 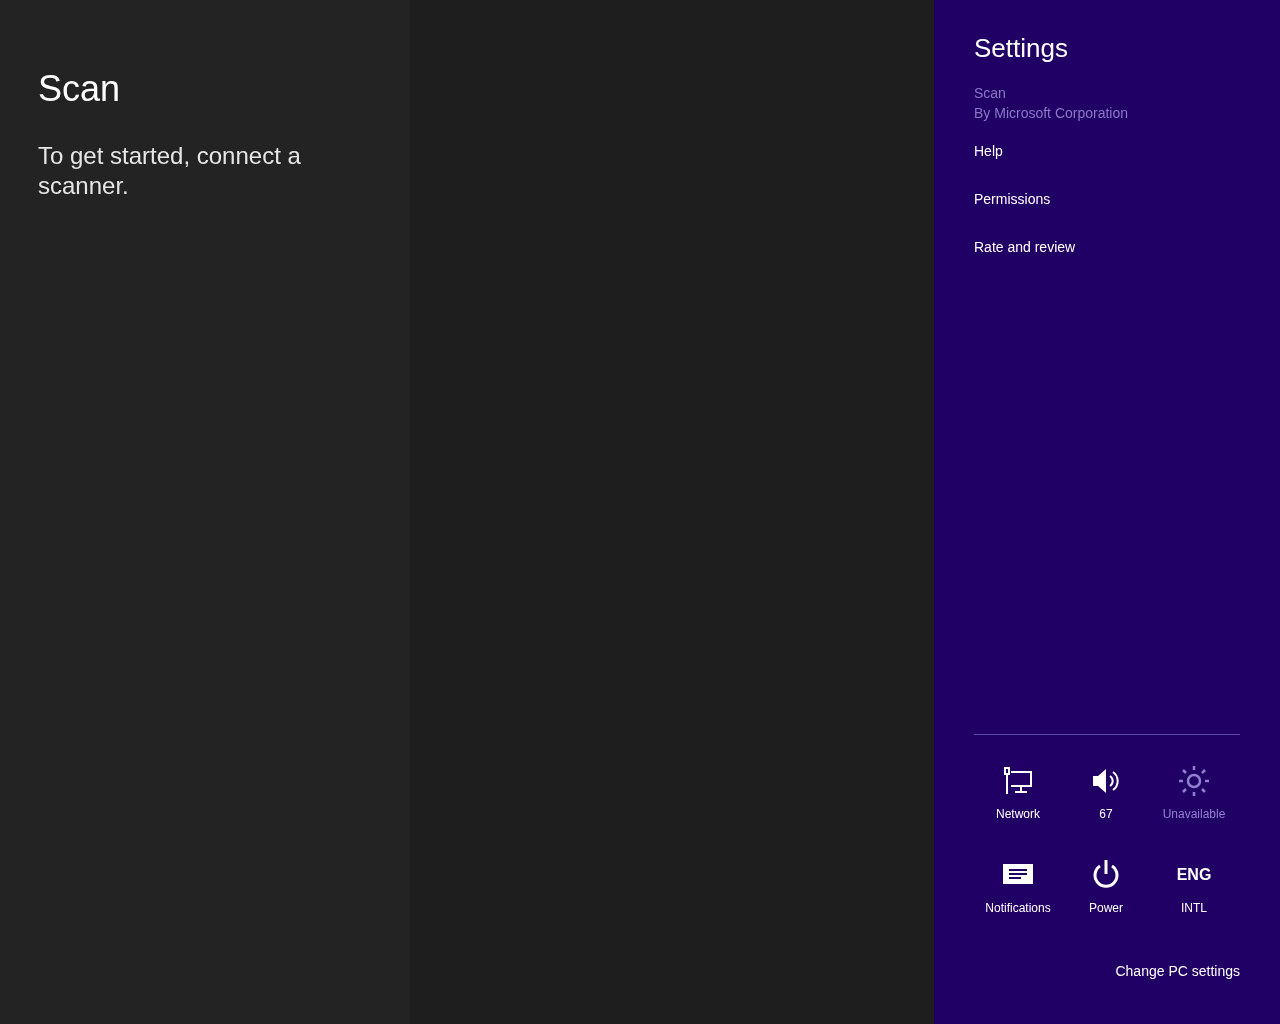 I want to click on power-tile: Power, so click(x=1106, y=888).